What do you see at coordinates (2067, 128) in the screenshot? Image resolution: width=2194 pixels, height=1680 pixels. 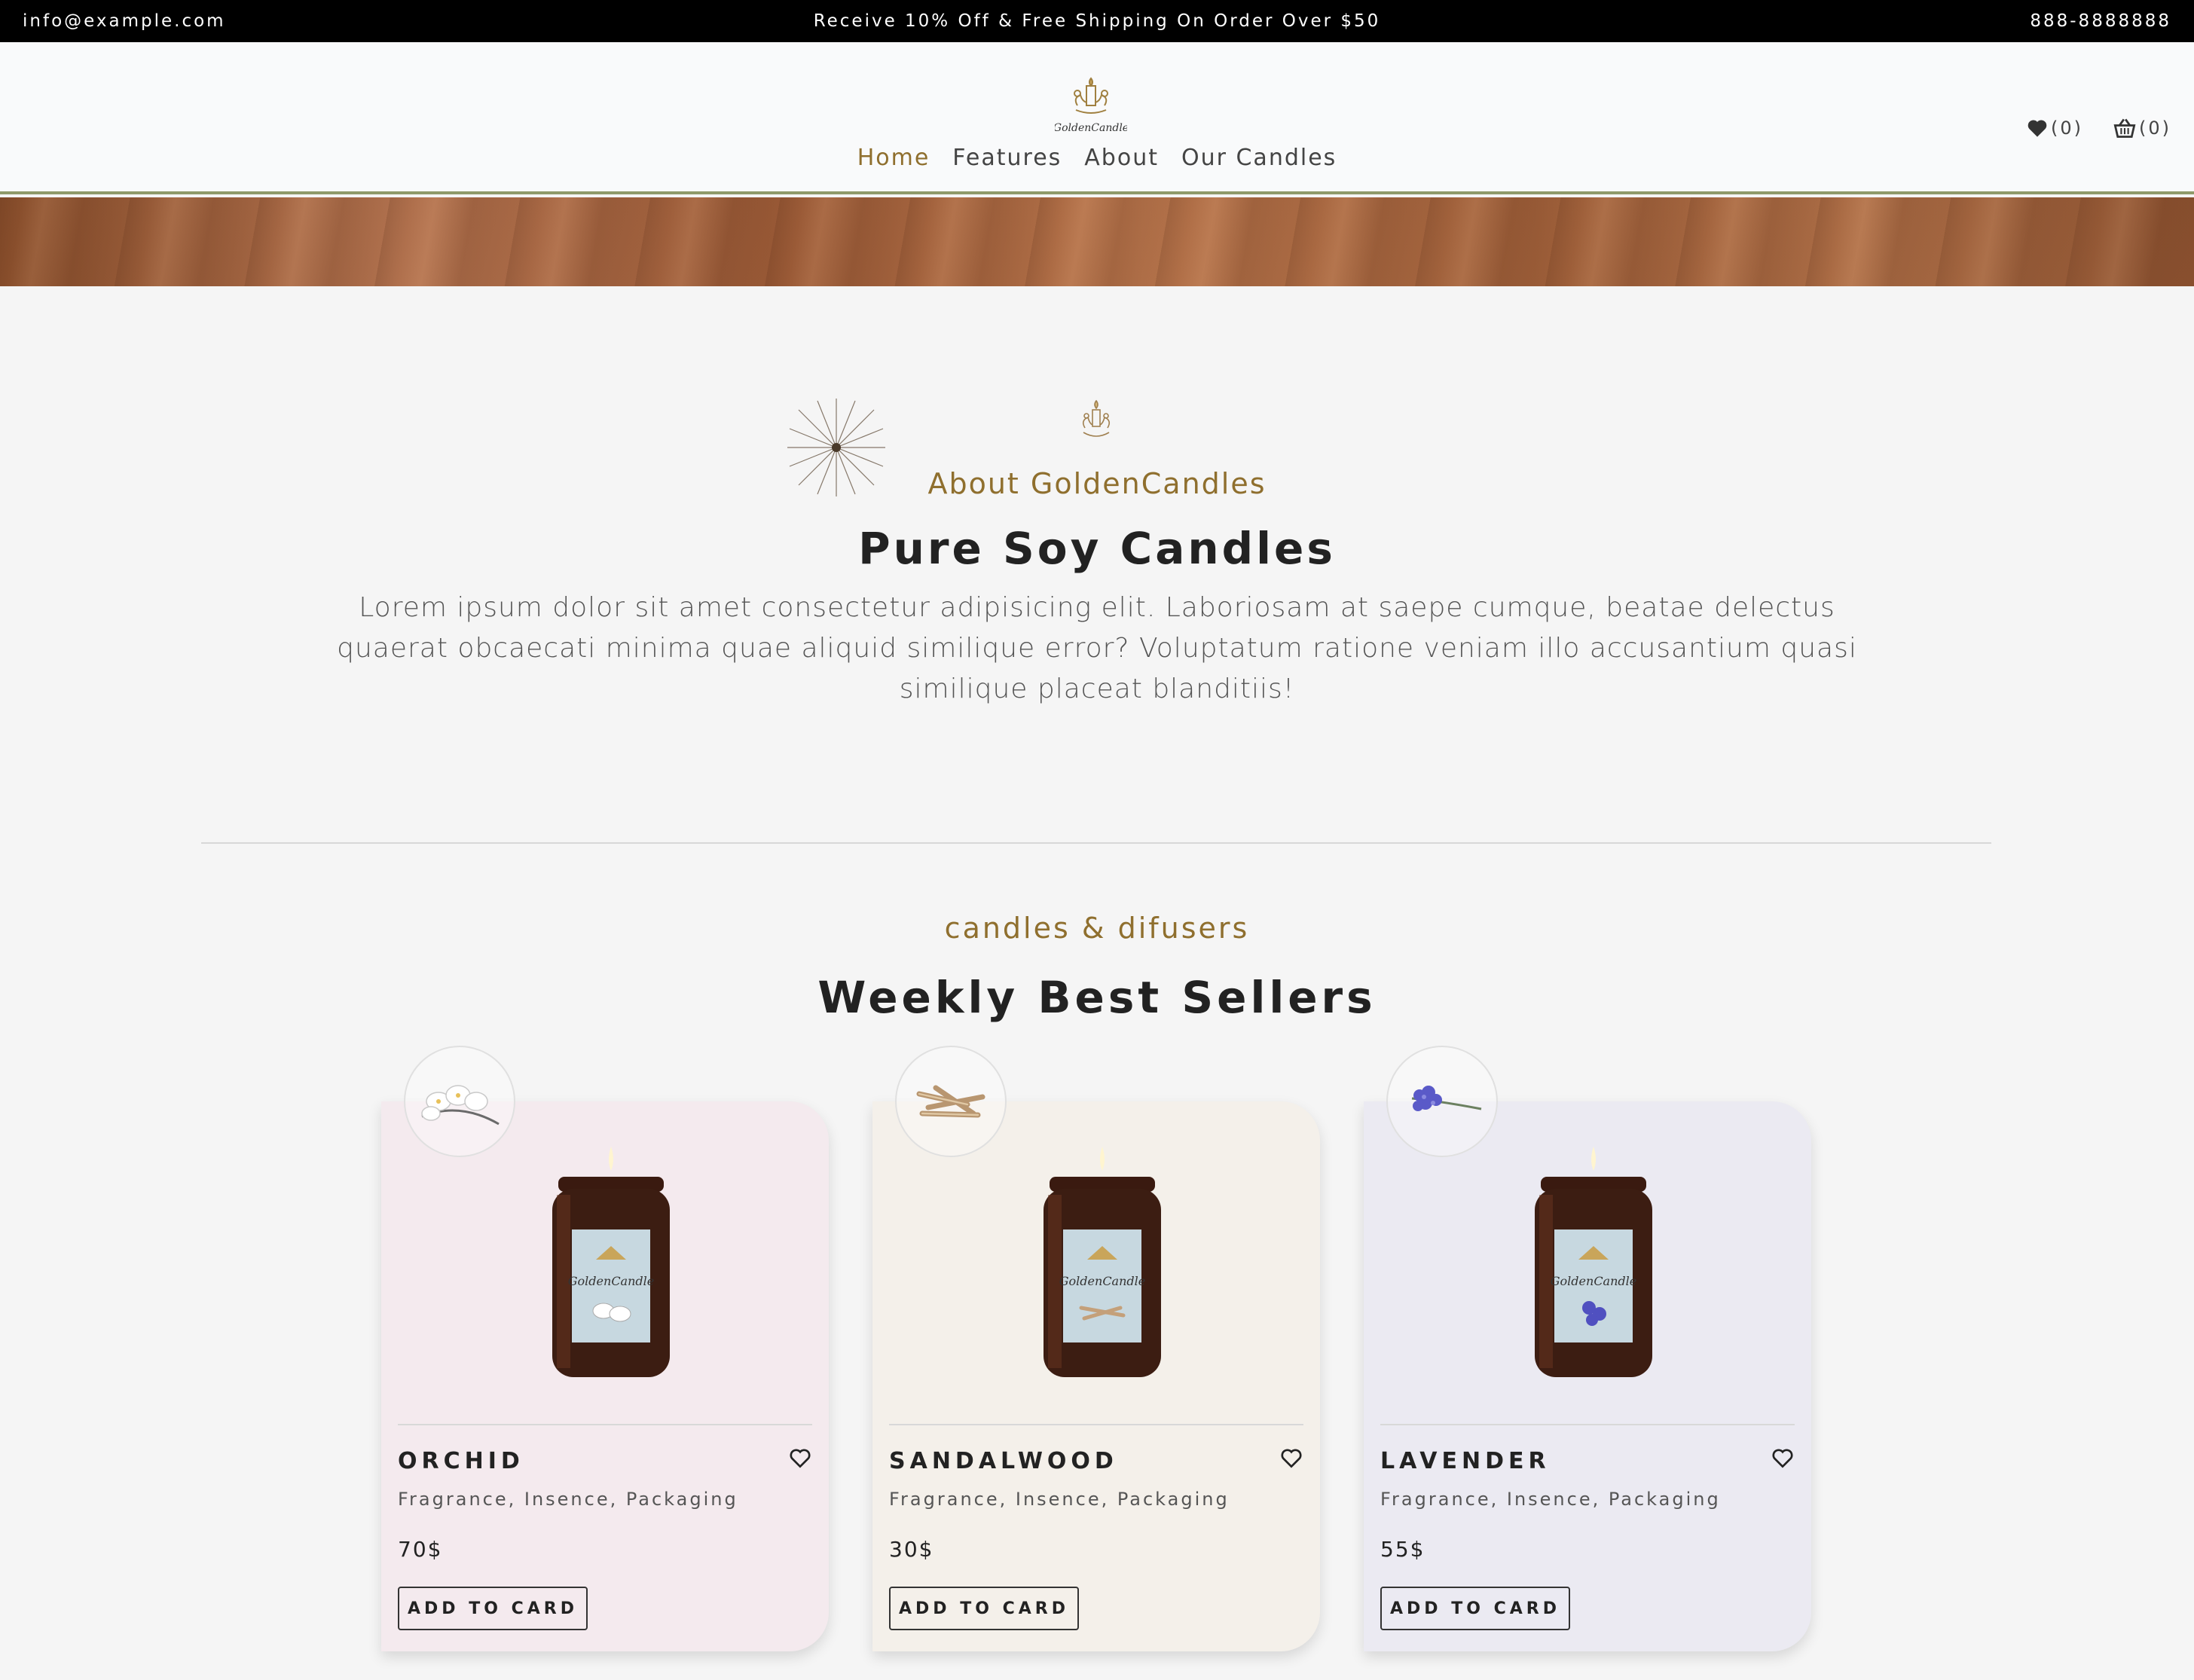 I see `wishlist-count: (0)` at bounding box center [2067, 128].